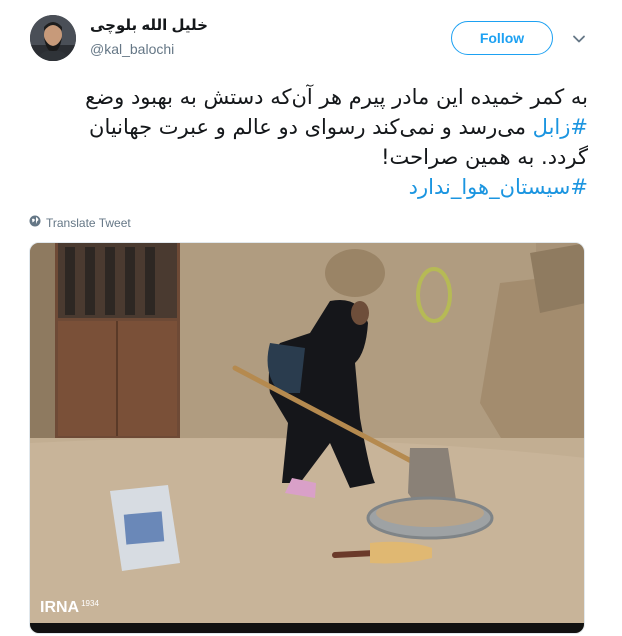 The image size is (622, 636). I want to click on tweet-text-segment: گردد. به همین صراحت!, so click(484, 157).